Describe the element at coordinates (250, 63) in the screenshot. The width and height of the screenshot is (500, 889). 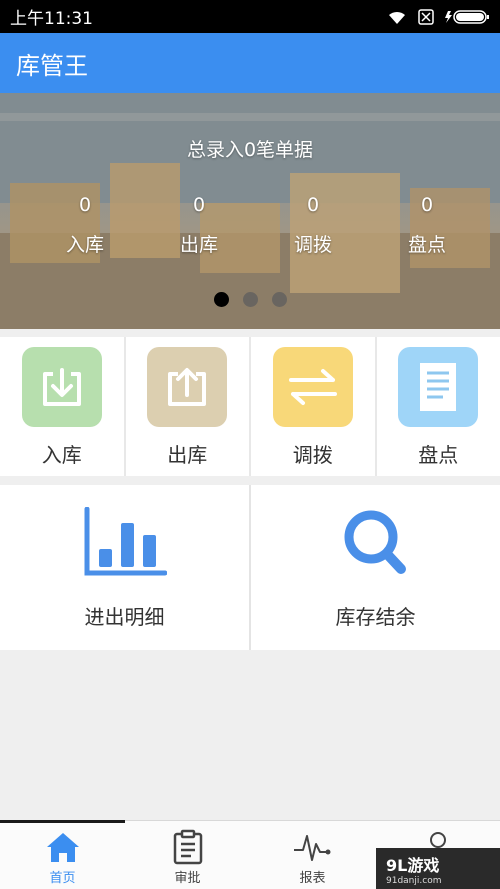
I see `app-bar: 库管王` at that location.